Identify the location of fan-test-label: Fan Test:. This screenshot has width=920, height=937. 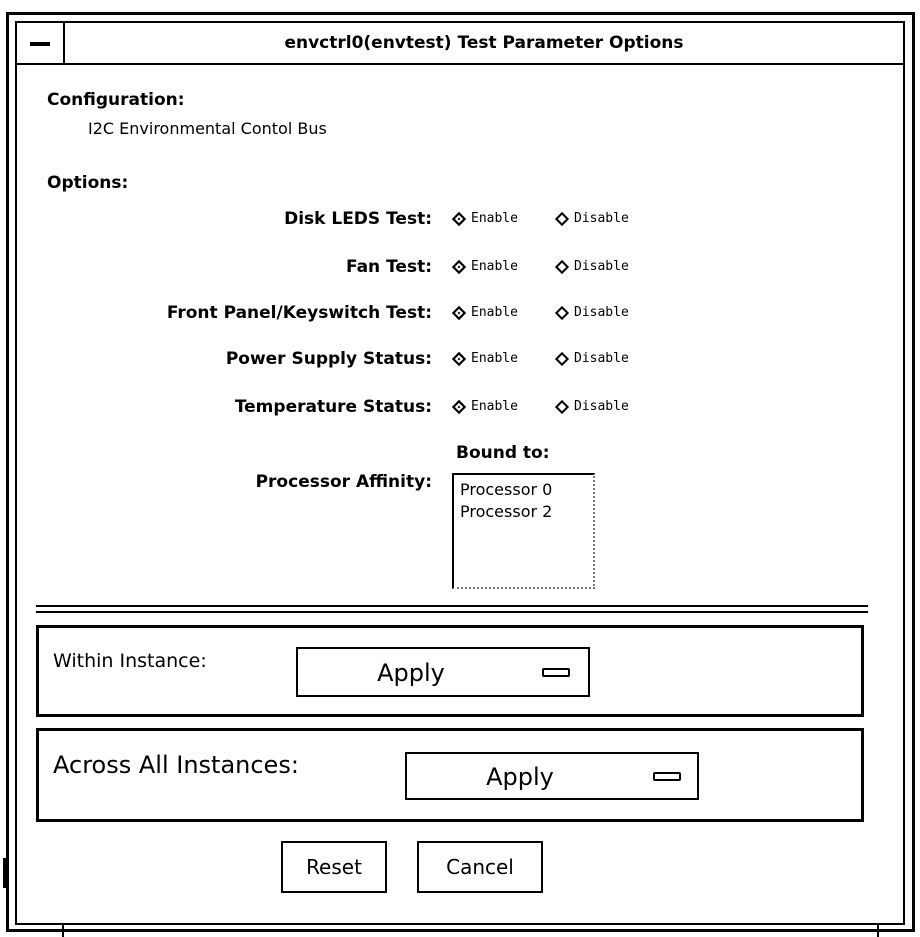
(388, 267).